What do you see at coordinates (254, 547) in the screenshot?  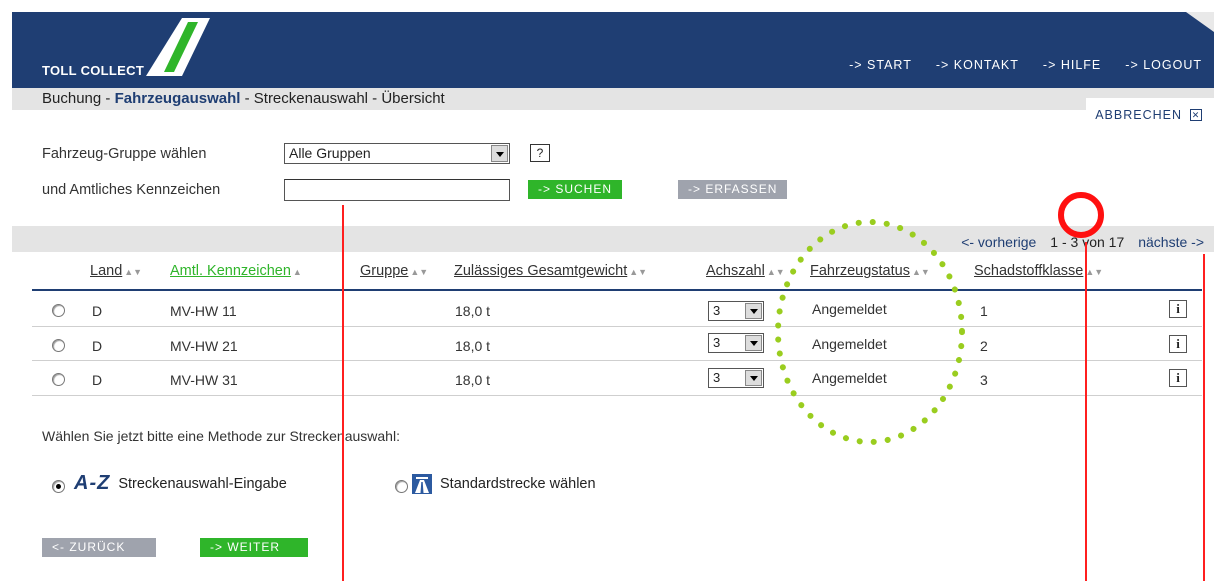 I see `next-button: -> WEITER` at bounding box center [254, 547].